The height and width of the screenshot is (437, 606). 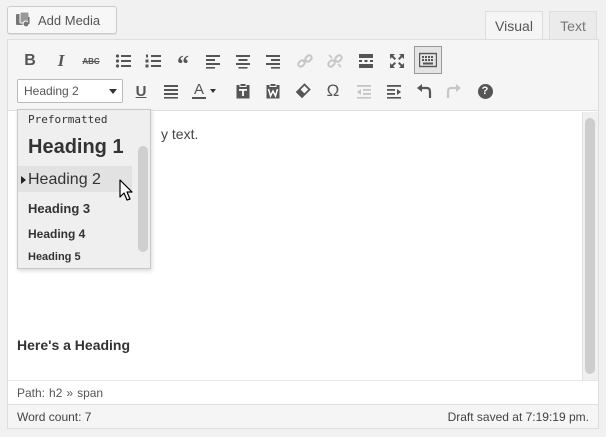 I want to click on undo-icon, so click(x=424, y=91).